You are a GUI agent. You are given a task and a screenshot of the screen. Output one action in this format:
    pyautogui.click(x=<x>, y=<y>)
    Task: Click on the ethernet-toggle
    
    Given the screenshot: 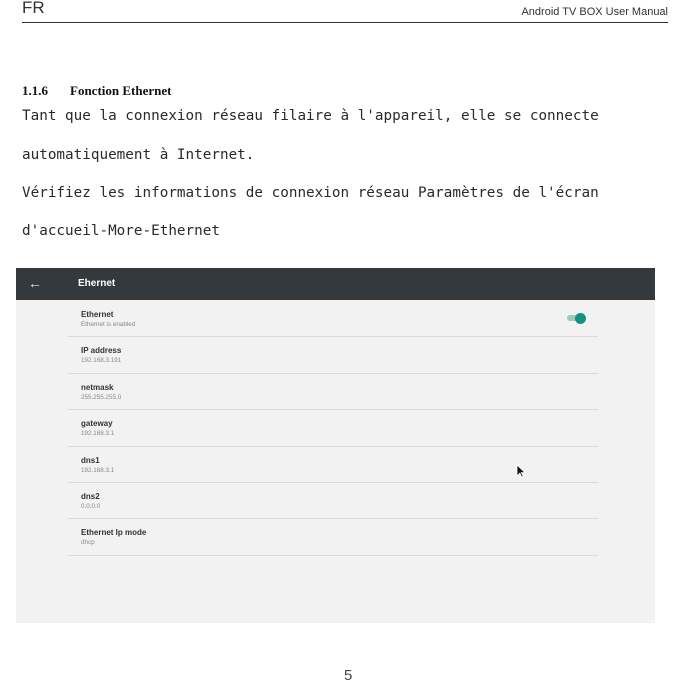 What is the action you would take?
    pyautogui.click(x=576, y=318)
    